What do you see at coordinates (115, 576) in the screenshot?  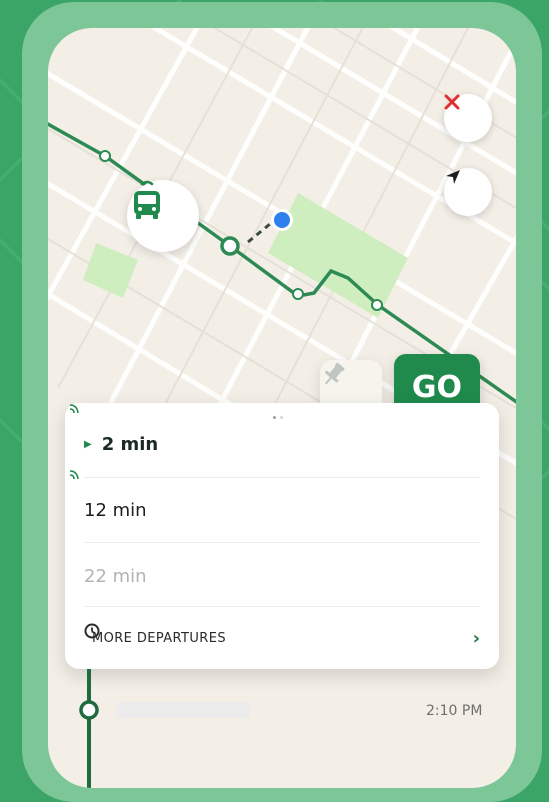 I see `departure-time: 22 min` at bounding box center [115, 576].